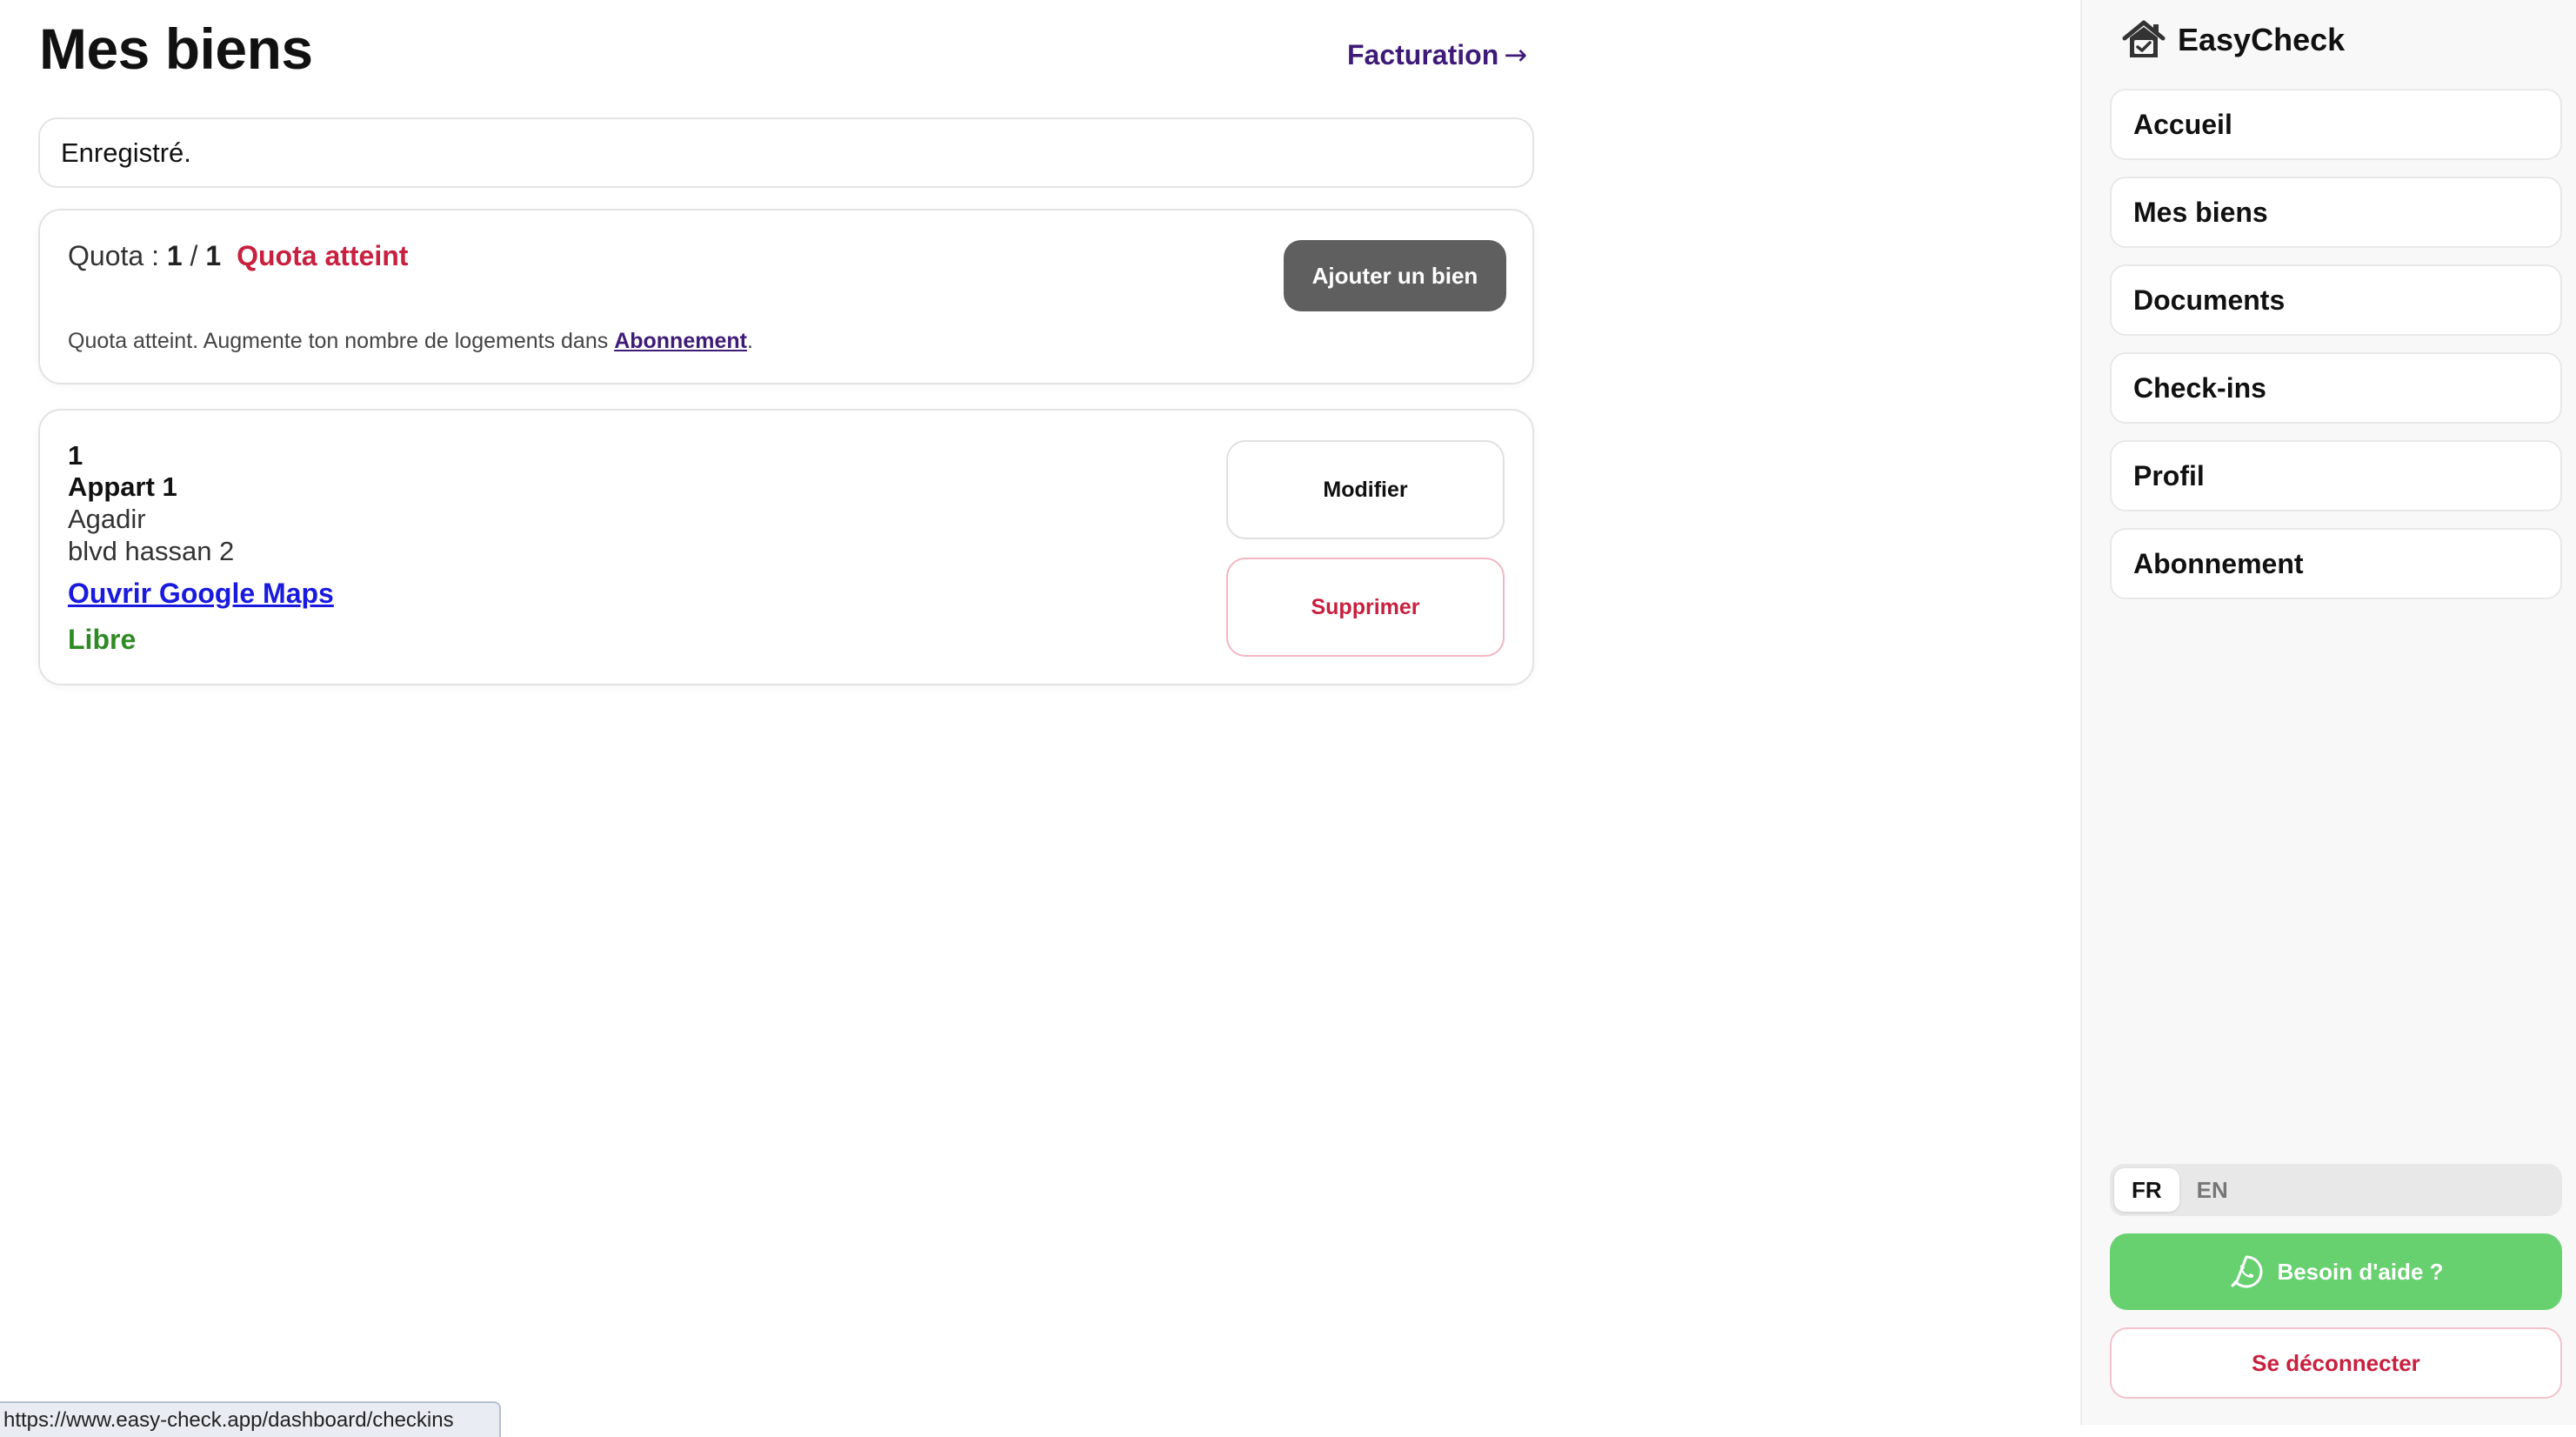 The width and height of the screenshot is (2576, 1437). I want to click on quota-summary: Quota : 1 / 1 Quota atteint, so click(238, 256).